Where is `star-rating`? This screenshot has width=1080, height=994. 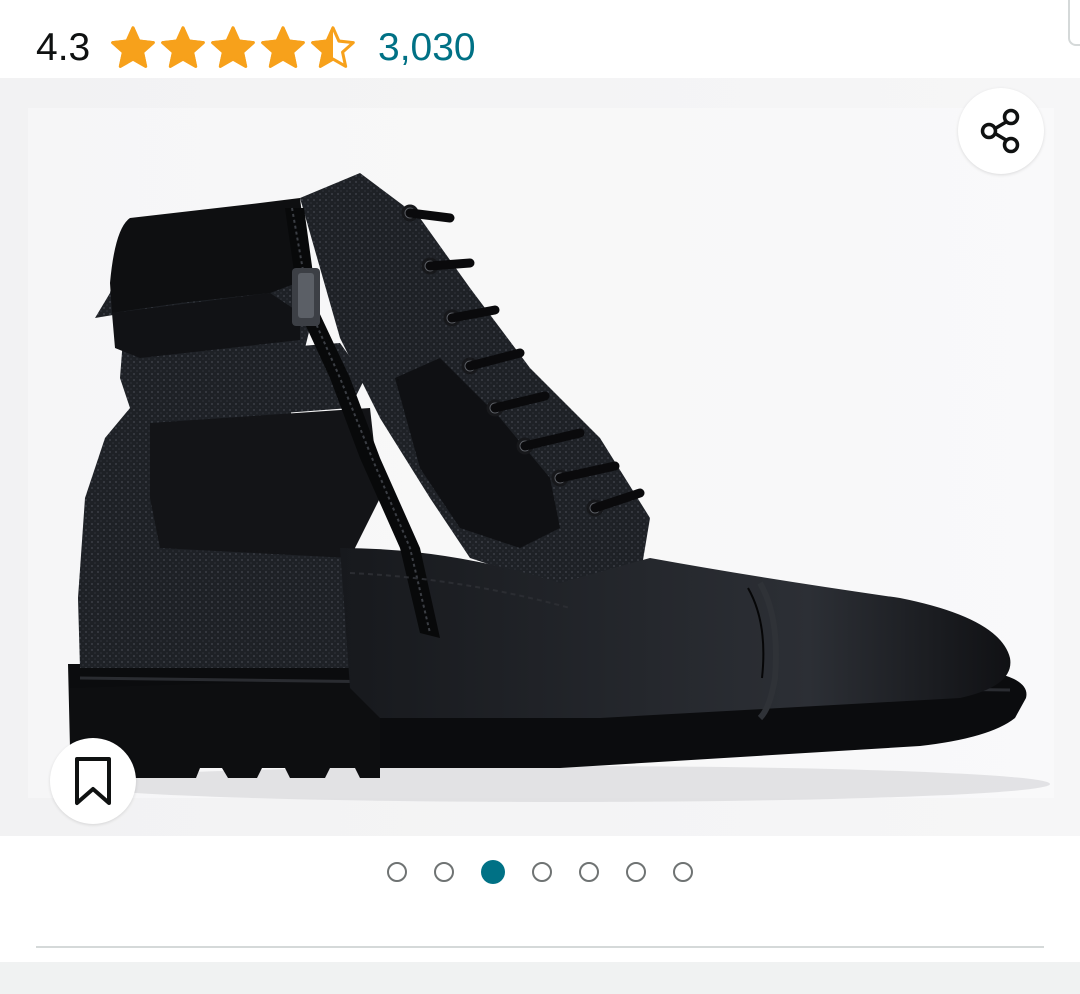
star-rating is located at coordinates (233, 47).